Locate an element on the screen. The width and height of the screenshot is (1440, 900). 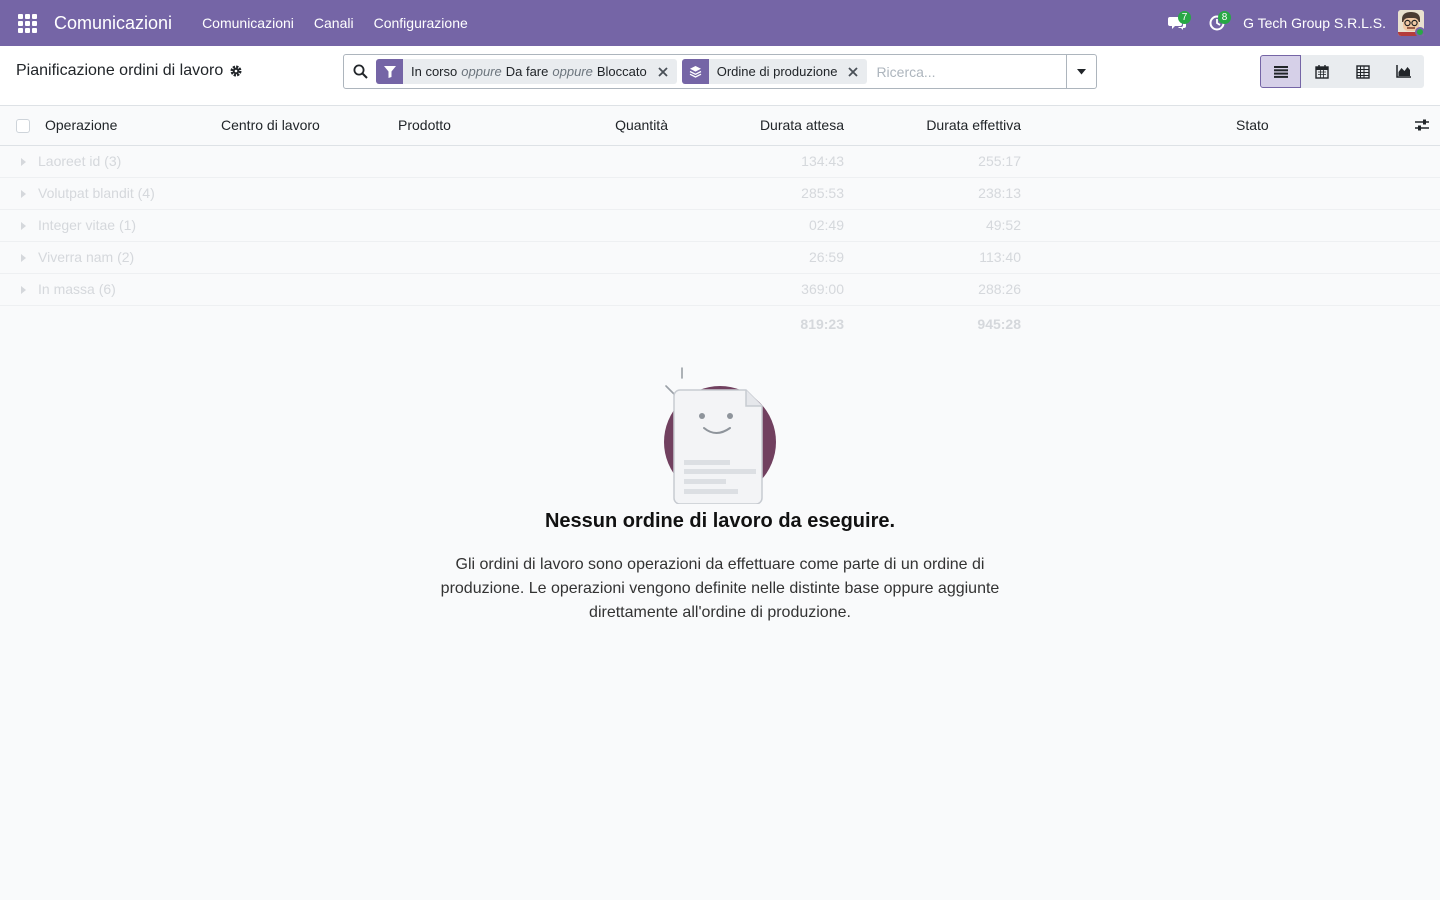
column-durata-effettiva: Durata effettiva is located at coordinates (973, 125).